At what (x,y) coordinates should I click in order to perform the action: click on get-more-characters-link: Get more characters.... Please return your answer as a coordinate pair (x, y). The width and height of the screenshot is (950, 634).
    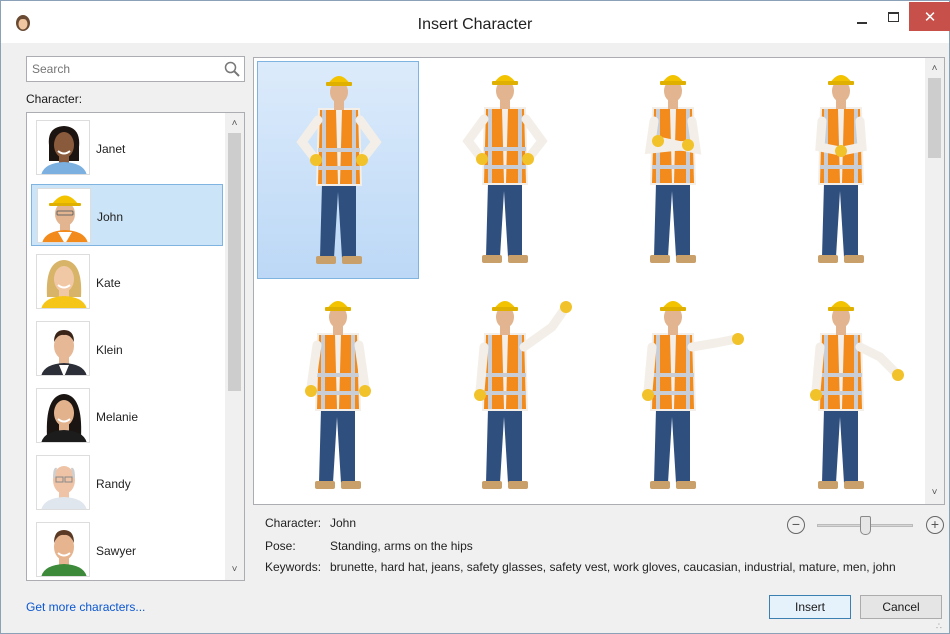
    Looking at the image, I should click on (85, 607).